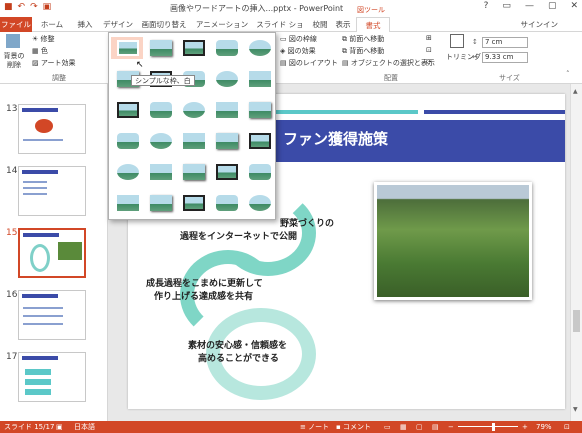 The height and width of the screenshot is (433, 582). I want to click on vertical-scrollbar: ▲ ▼, so click(576, 252).